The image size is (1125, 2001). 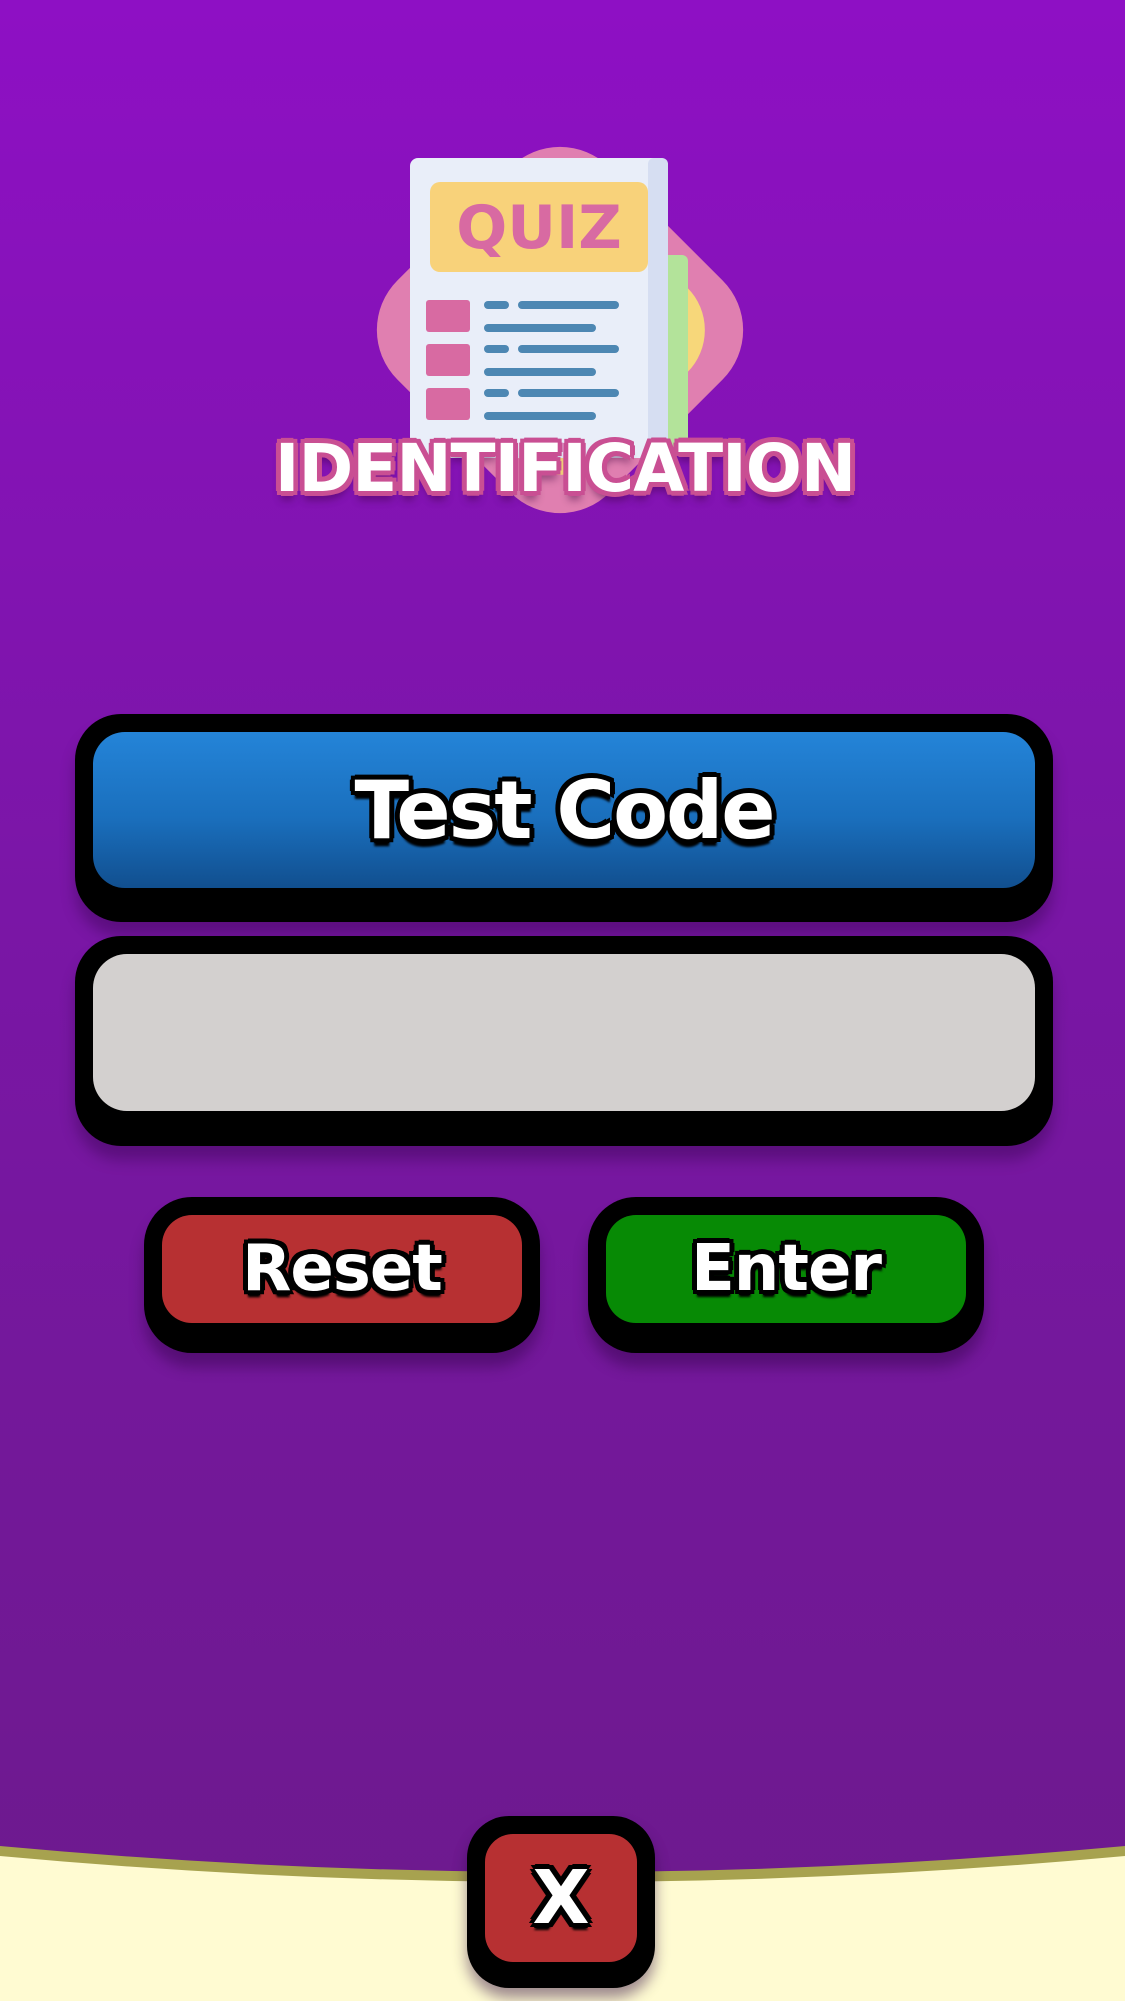 I want to click on logo-title: IDENTIFICATION, so click(x=565, y=468).